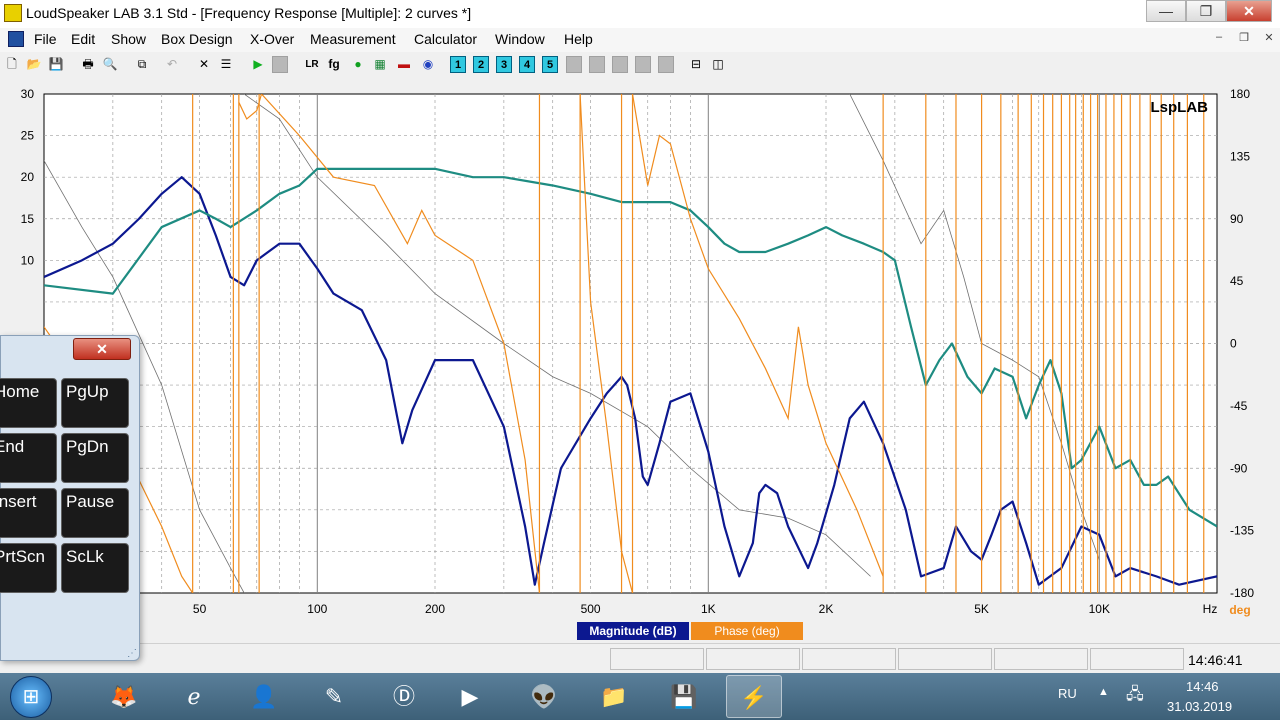 The width and height of the screenshot is (1280, 720). I want to click on network-icon: 🖧, so click(1135, 696).